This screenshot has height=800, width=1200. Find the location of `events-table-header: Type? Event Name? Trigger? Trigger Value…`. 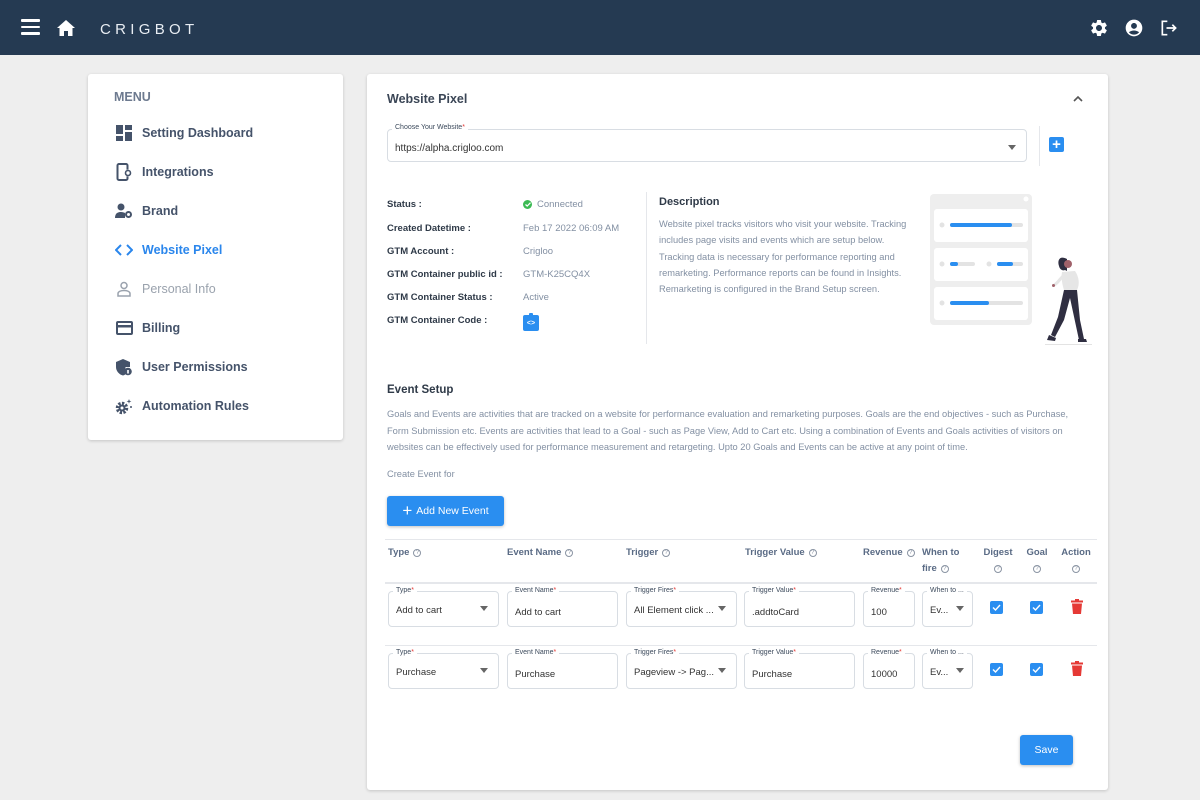

events-table-header: Type? Event Name? Trigger? Trigger Value… is located at coordinates (741, 561).